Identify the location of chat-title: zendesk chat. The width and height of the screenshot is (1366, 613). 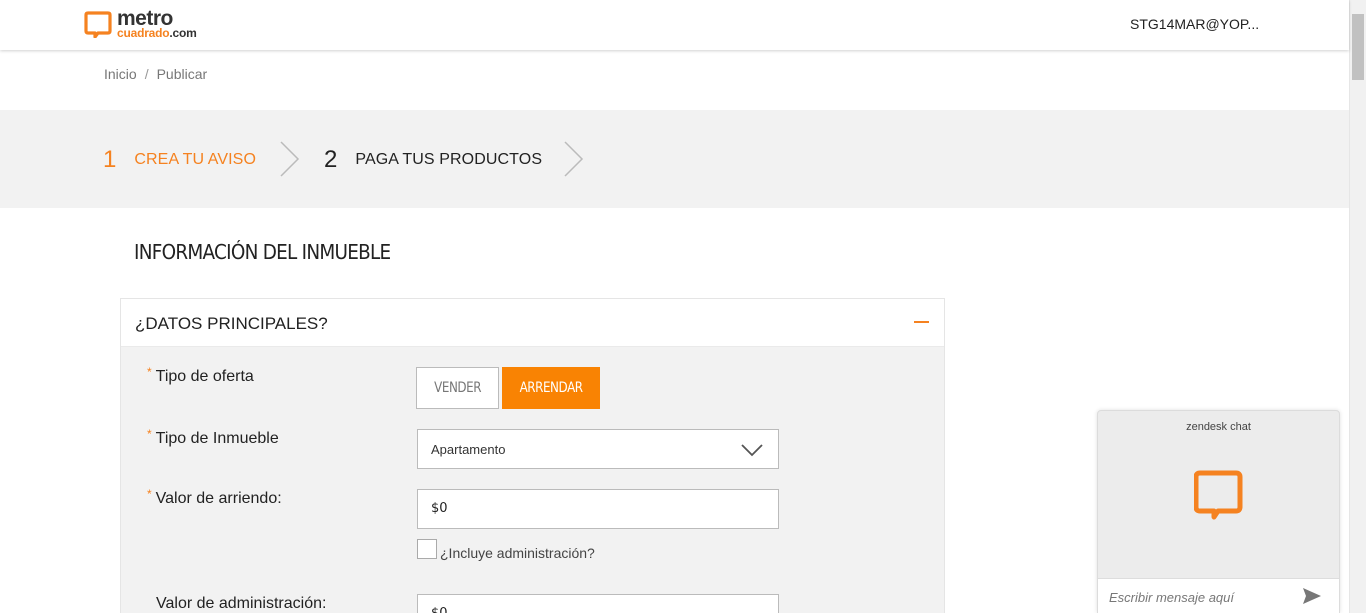
(1218, 427).